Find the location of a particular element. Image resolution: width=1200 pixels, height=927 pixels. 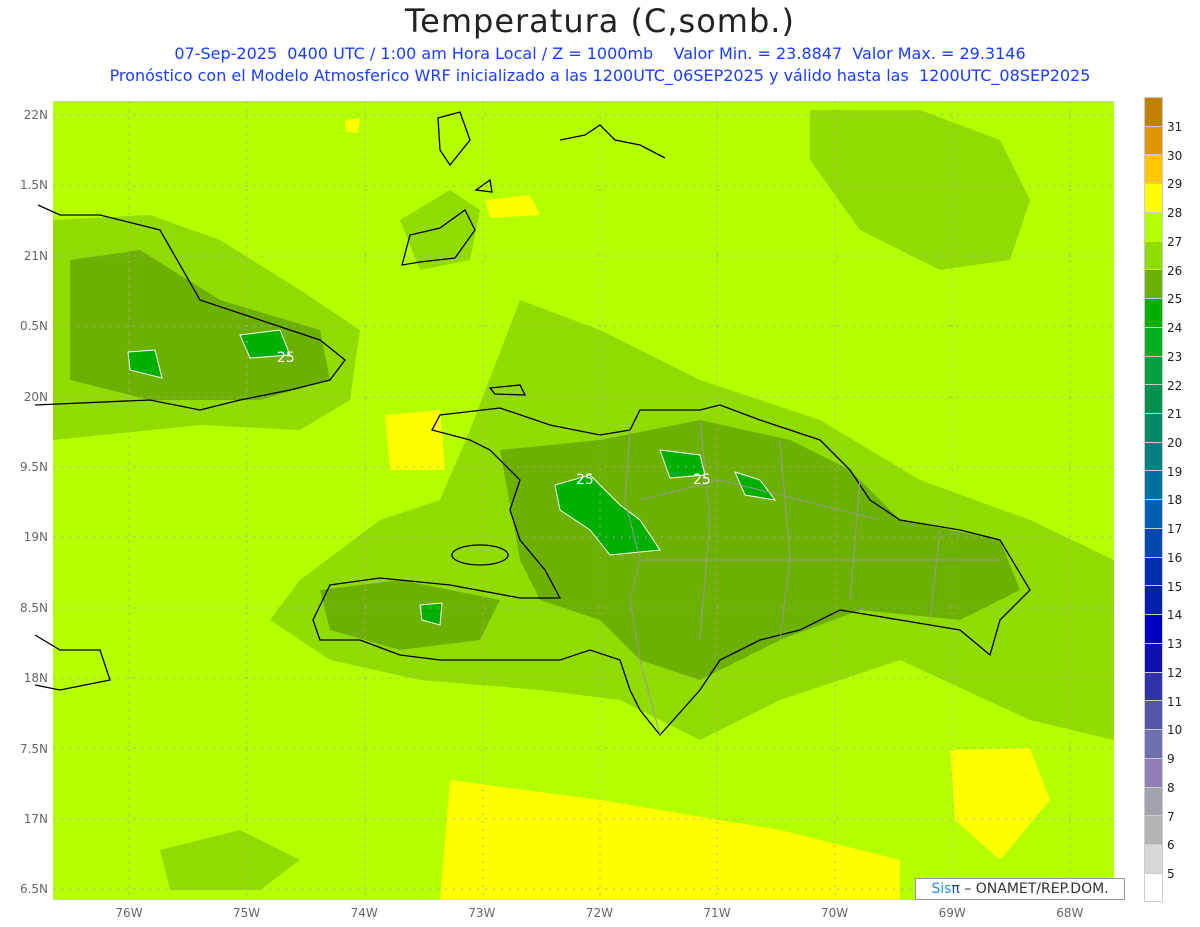

colorbar-label: 9 is located at coordinates (1171, 759).